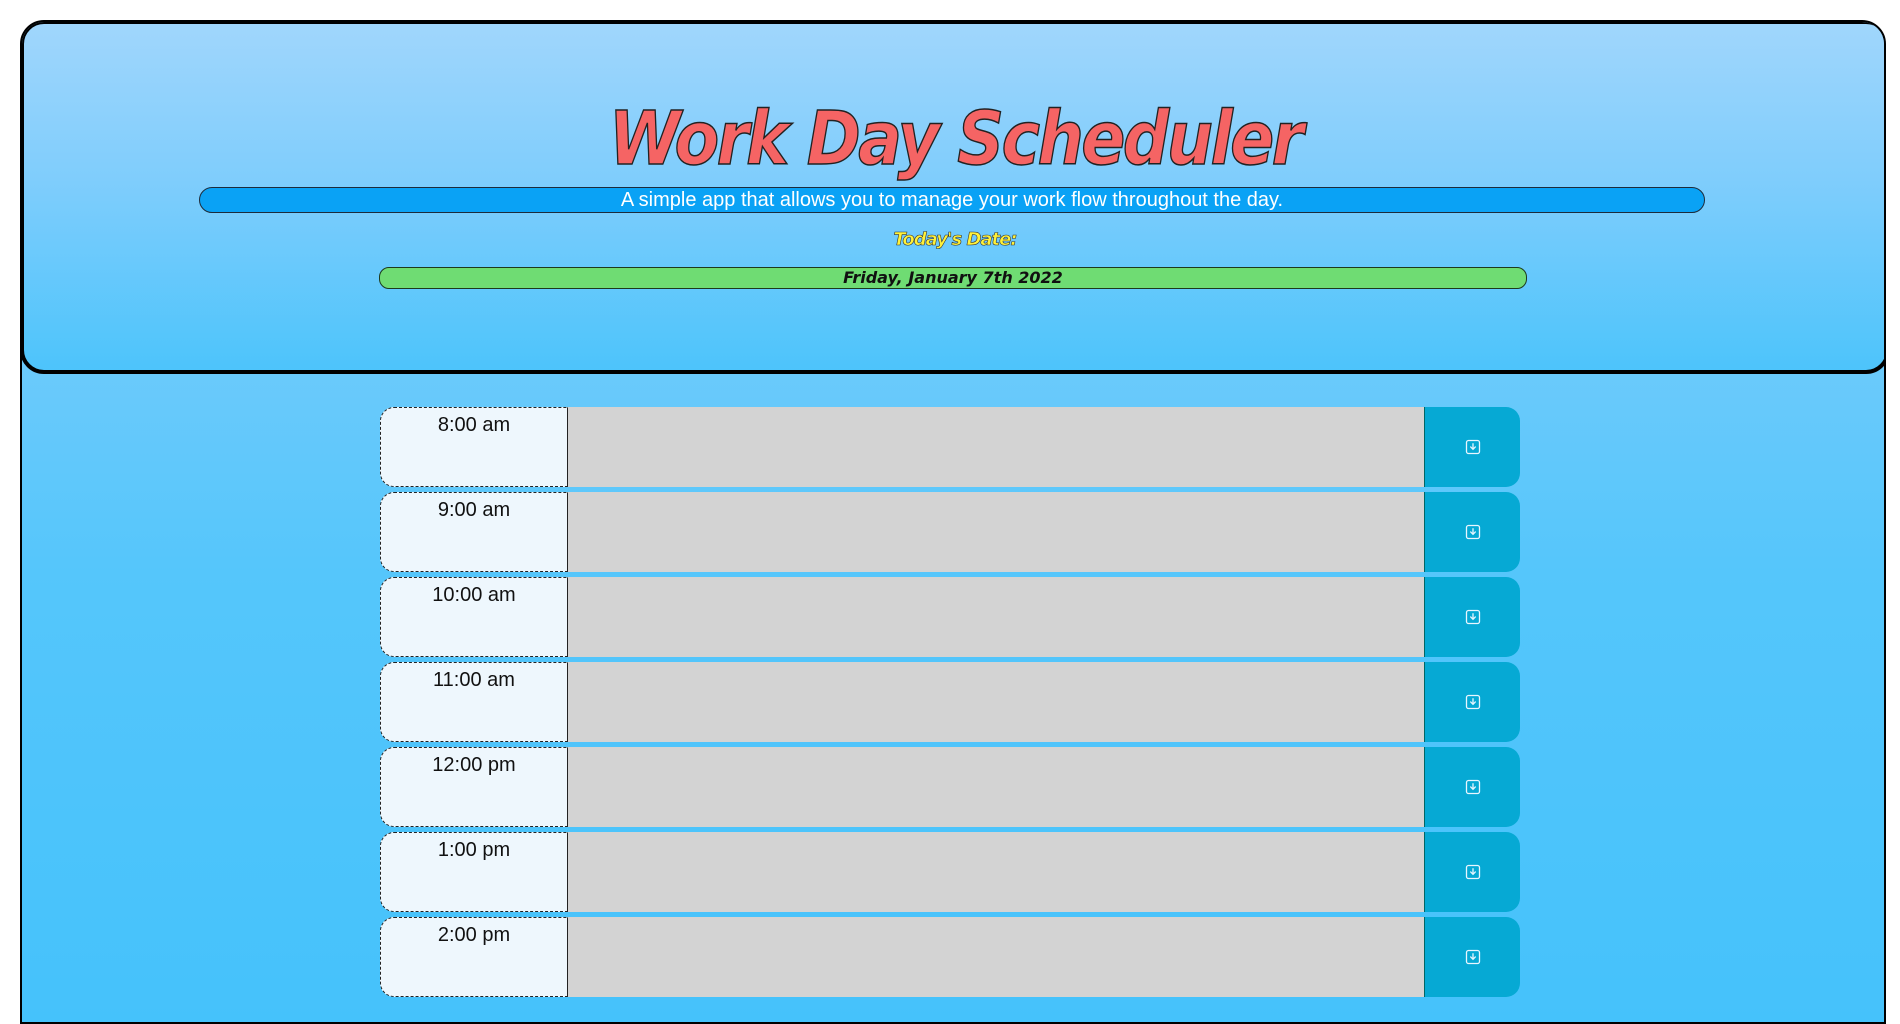 This screenshot has height=1024, width=1900. What do you see at coordinates (474, 532) in the screenshot?
I see `hour-label: 9:00 am` at bounding box center [474, 532].